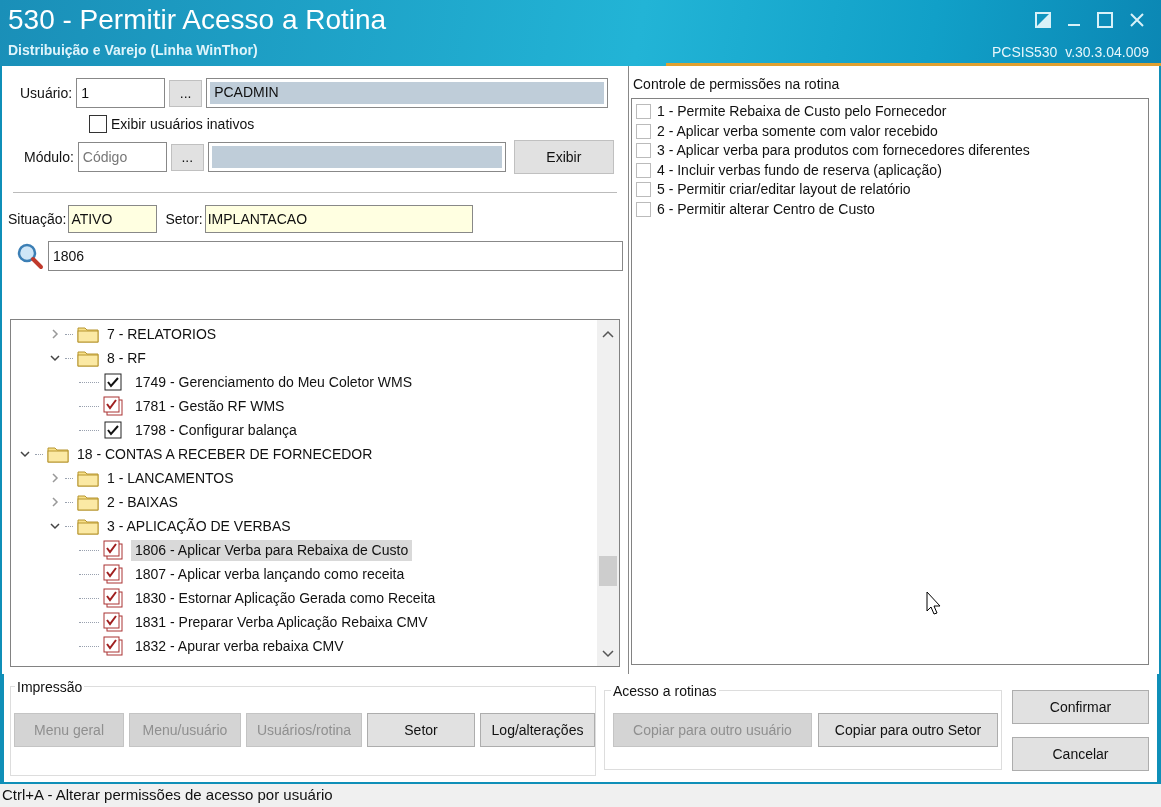 Image resolution: width=1161 pixels, height=807 pixels. I want to click on input-field: Código, so click(122, 157).